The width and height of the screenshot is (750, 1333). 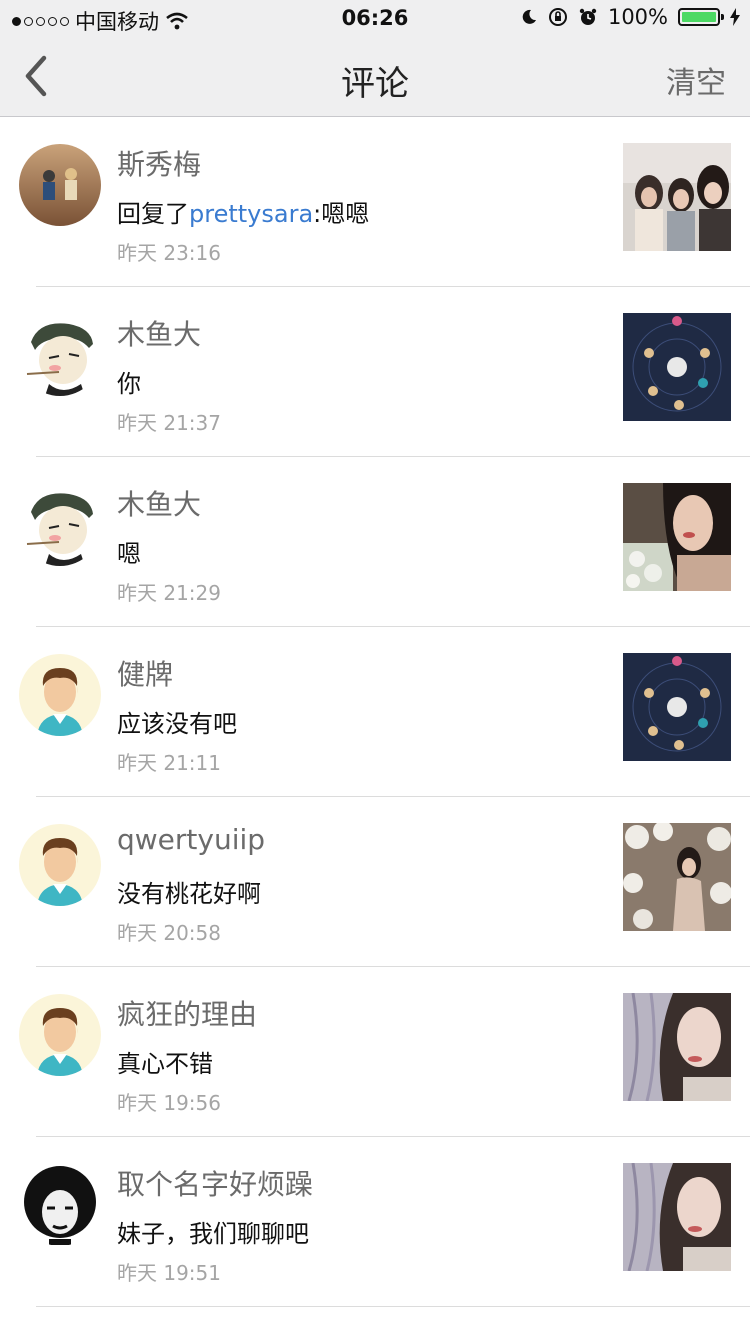 I want to click on comment-text: 没有桃花好啊, so click(x=189, y=894).